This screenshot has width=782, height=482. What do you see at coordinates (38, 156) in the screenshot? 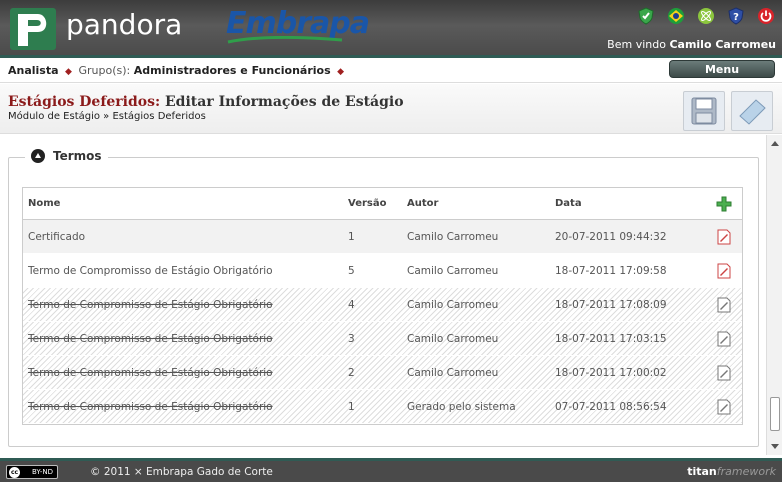
I see `collapse-icon` at bounding box center [38, 156].